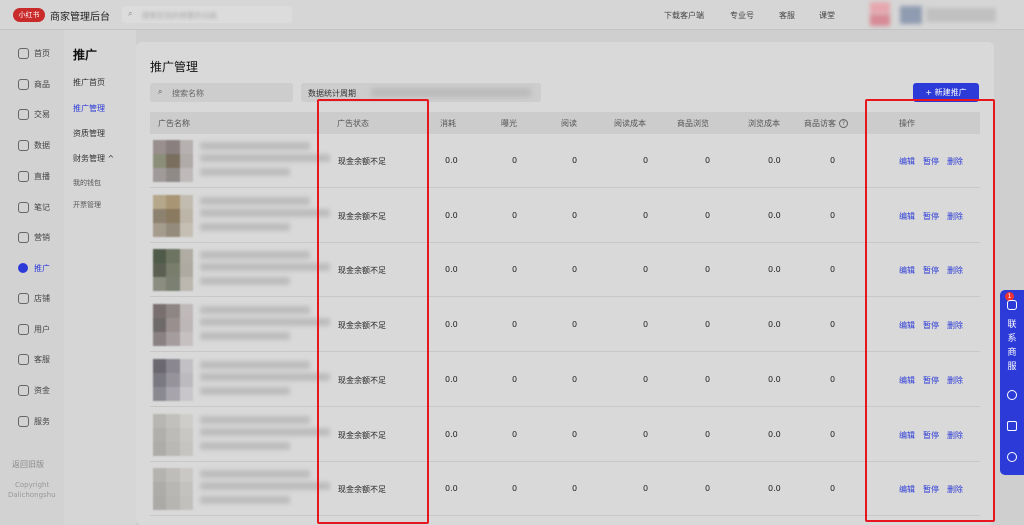 The image size is (1024, 525). Describe the element at coordinates (89, 108) in the screenshot. I see `subnav-promote-manage: 推广管理` at that location.